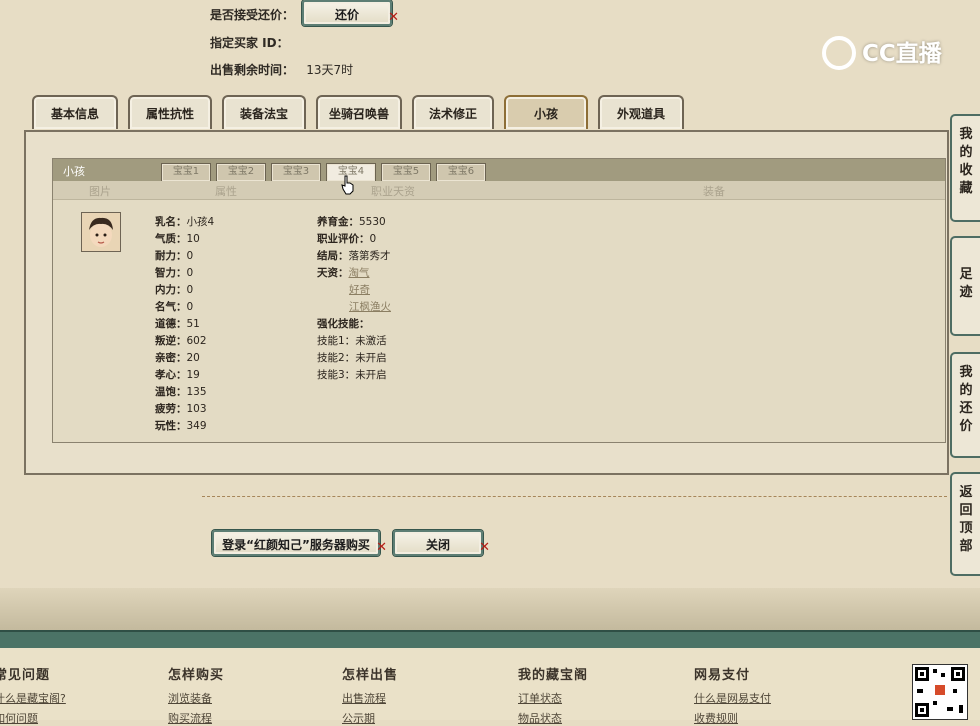 The width and height of the screenshot is (980, 726). Describe the element at coordinates (839, 53) in the screenshot. I see `cc-logo-icon` at that location.